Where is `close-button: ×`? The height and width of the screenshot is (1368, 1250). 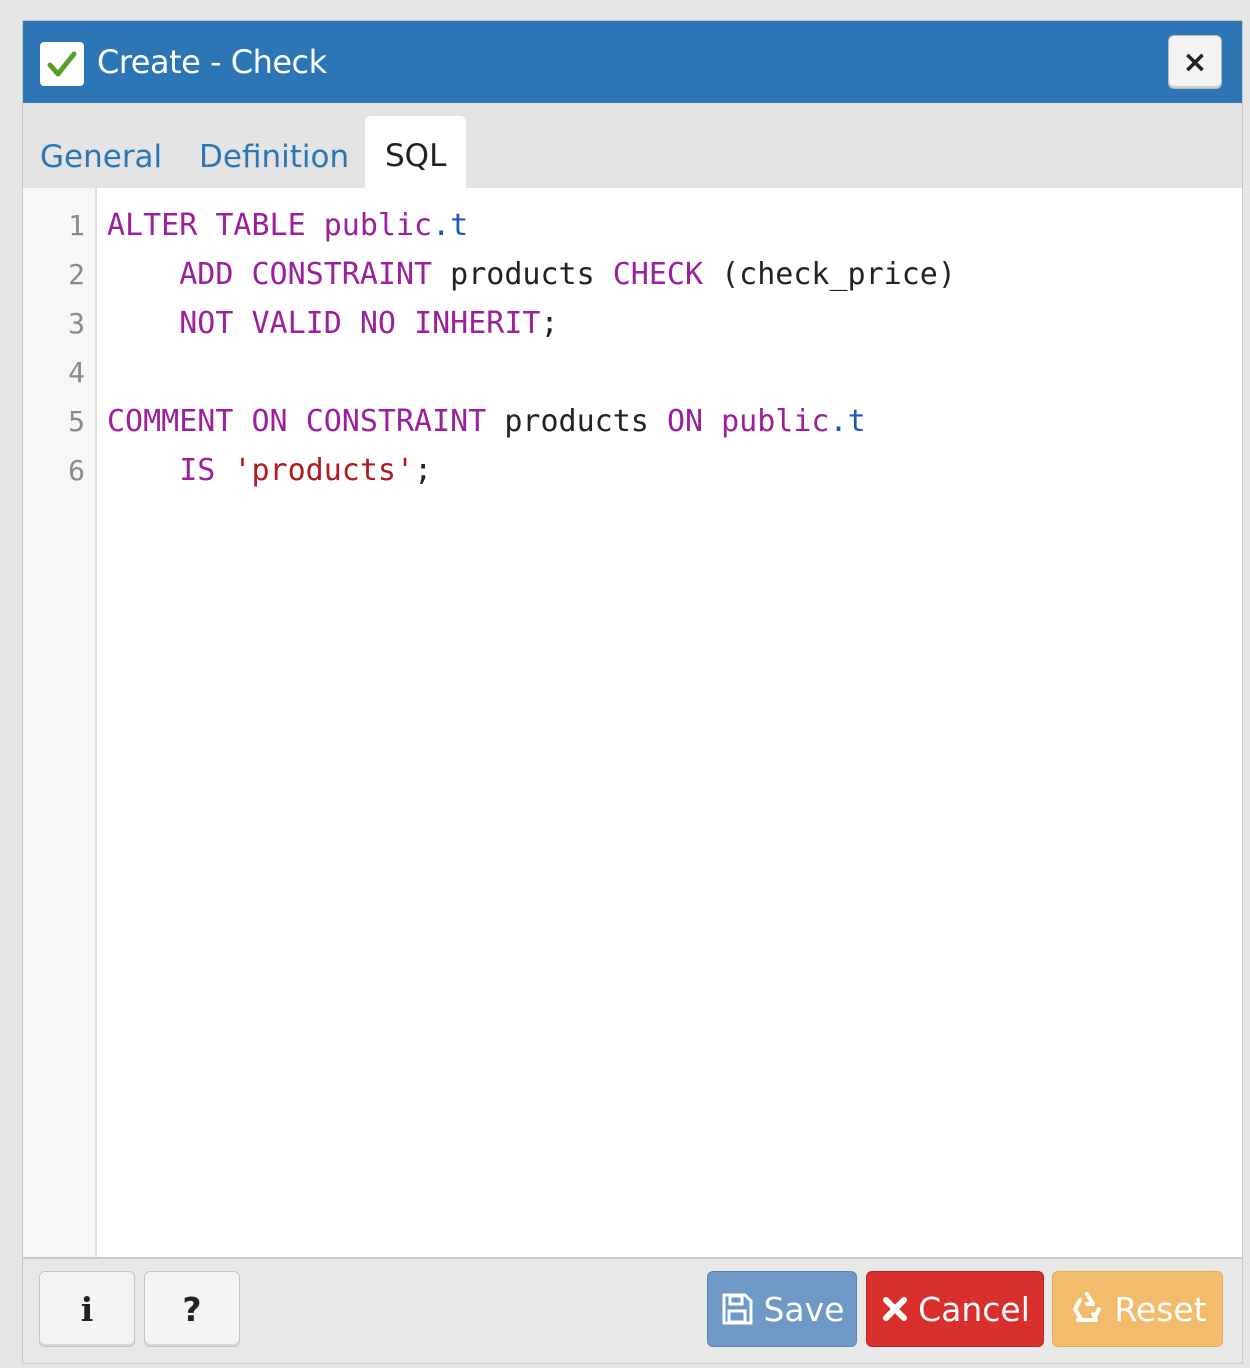
close-button: × is located at coordinates (1195, 62).